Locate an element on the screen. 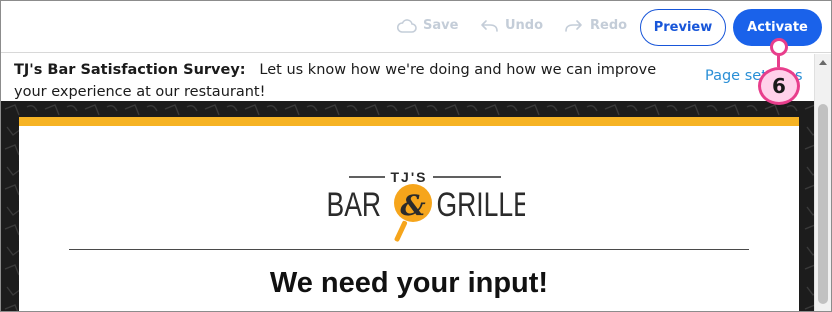  survey-name: TJ's Bar Satisfaction Survey: is located at coordinates (130, 70).